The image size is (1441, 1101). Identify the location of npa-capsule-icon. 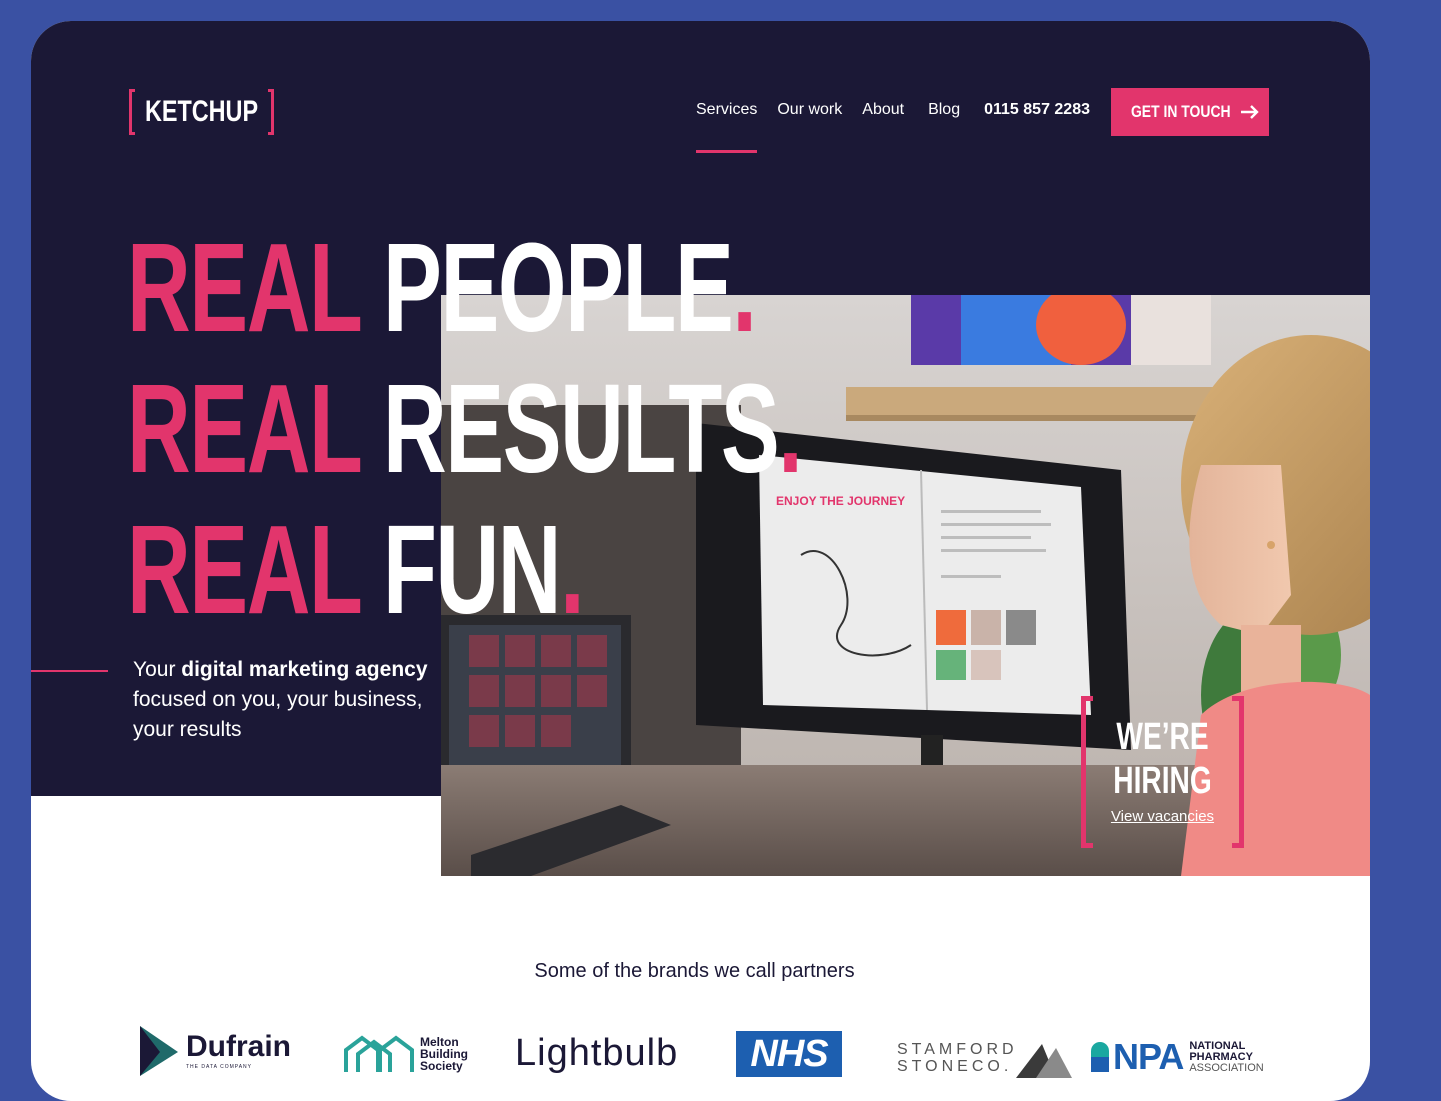
(1100, 1057).